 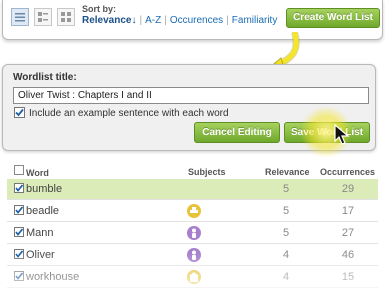 I want to click on table-row: bumble 5 29, so click(x=192, y=189).